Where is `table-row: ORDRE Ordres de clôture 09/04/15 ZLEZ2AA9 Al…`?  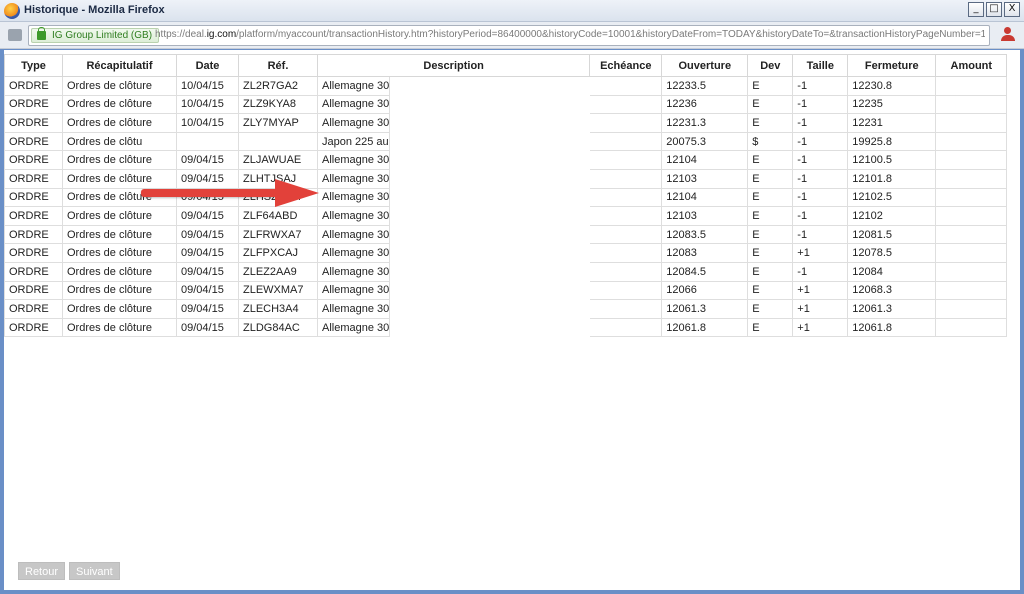 table-row: ORDRE Ordres de clôture 09/04/15 ZLEZ2AA9 Al… is located at coordinates (506, 271).